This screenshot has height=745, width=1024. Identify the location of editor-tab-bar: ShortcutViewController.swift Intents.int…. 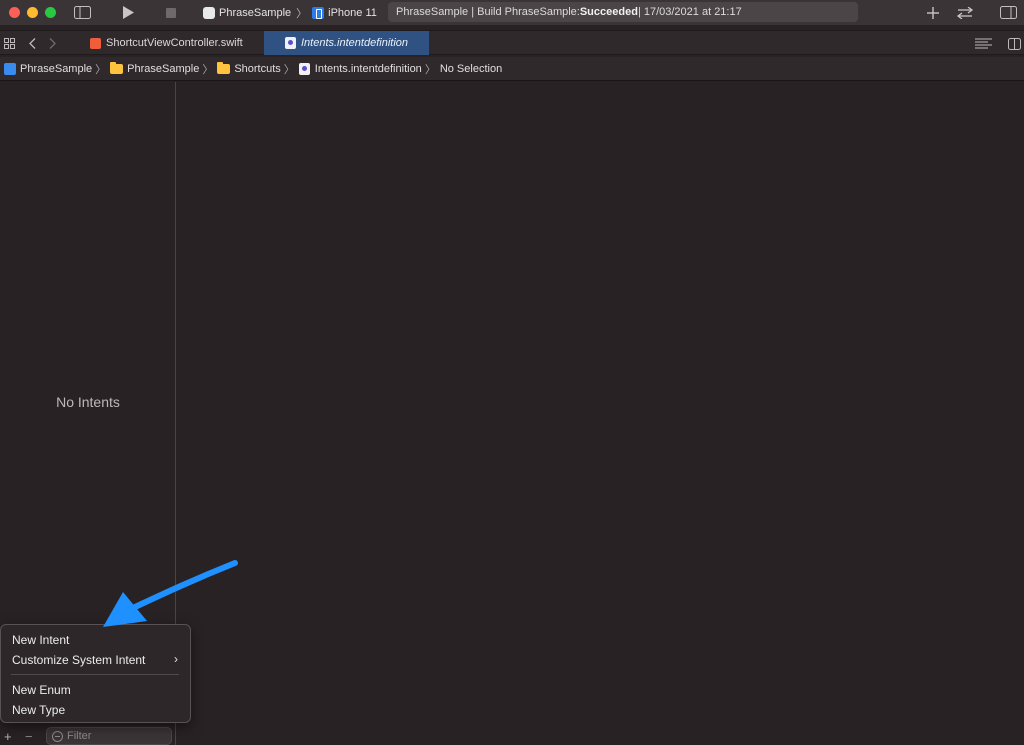
(512, 42).